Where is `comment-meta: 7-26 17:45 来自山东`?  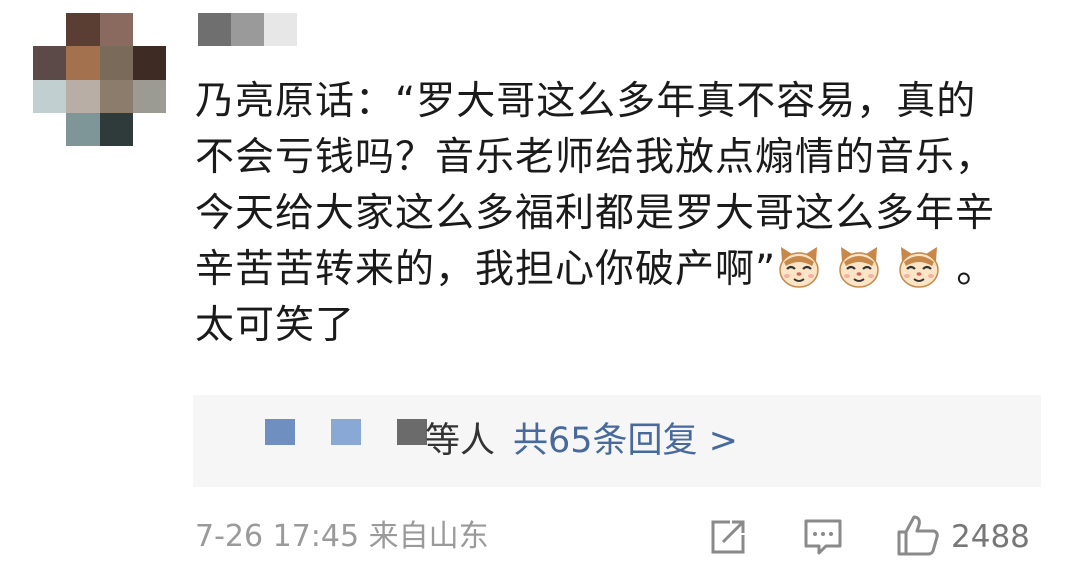
comment-meta: 7-26 17:45 来自山东 is located at coordinates (342, 537).